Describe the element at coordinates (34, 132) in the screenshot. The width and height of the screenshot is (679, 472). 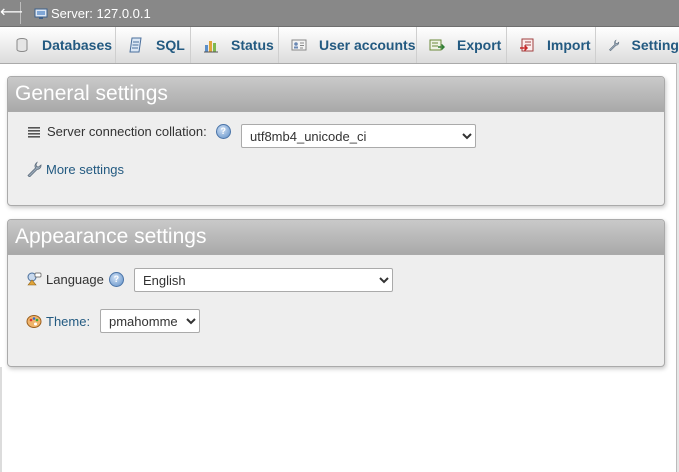
I see `list-icon` at that location.